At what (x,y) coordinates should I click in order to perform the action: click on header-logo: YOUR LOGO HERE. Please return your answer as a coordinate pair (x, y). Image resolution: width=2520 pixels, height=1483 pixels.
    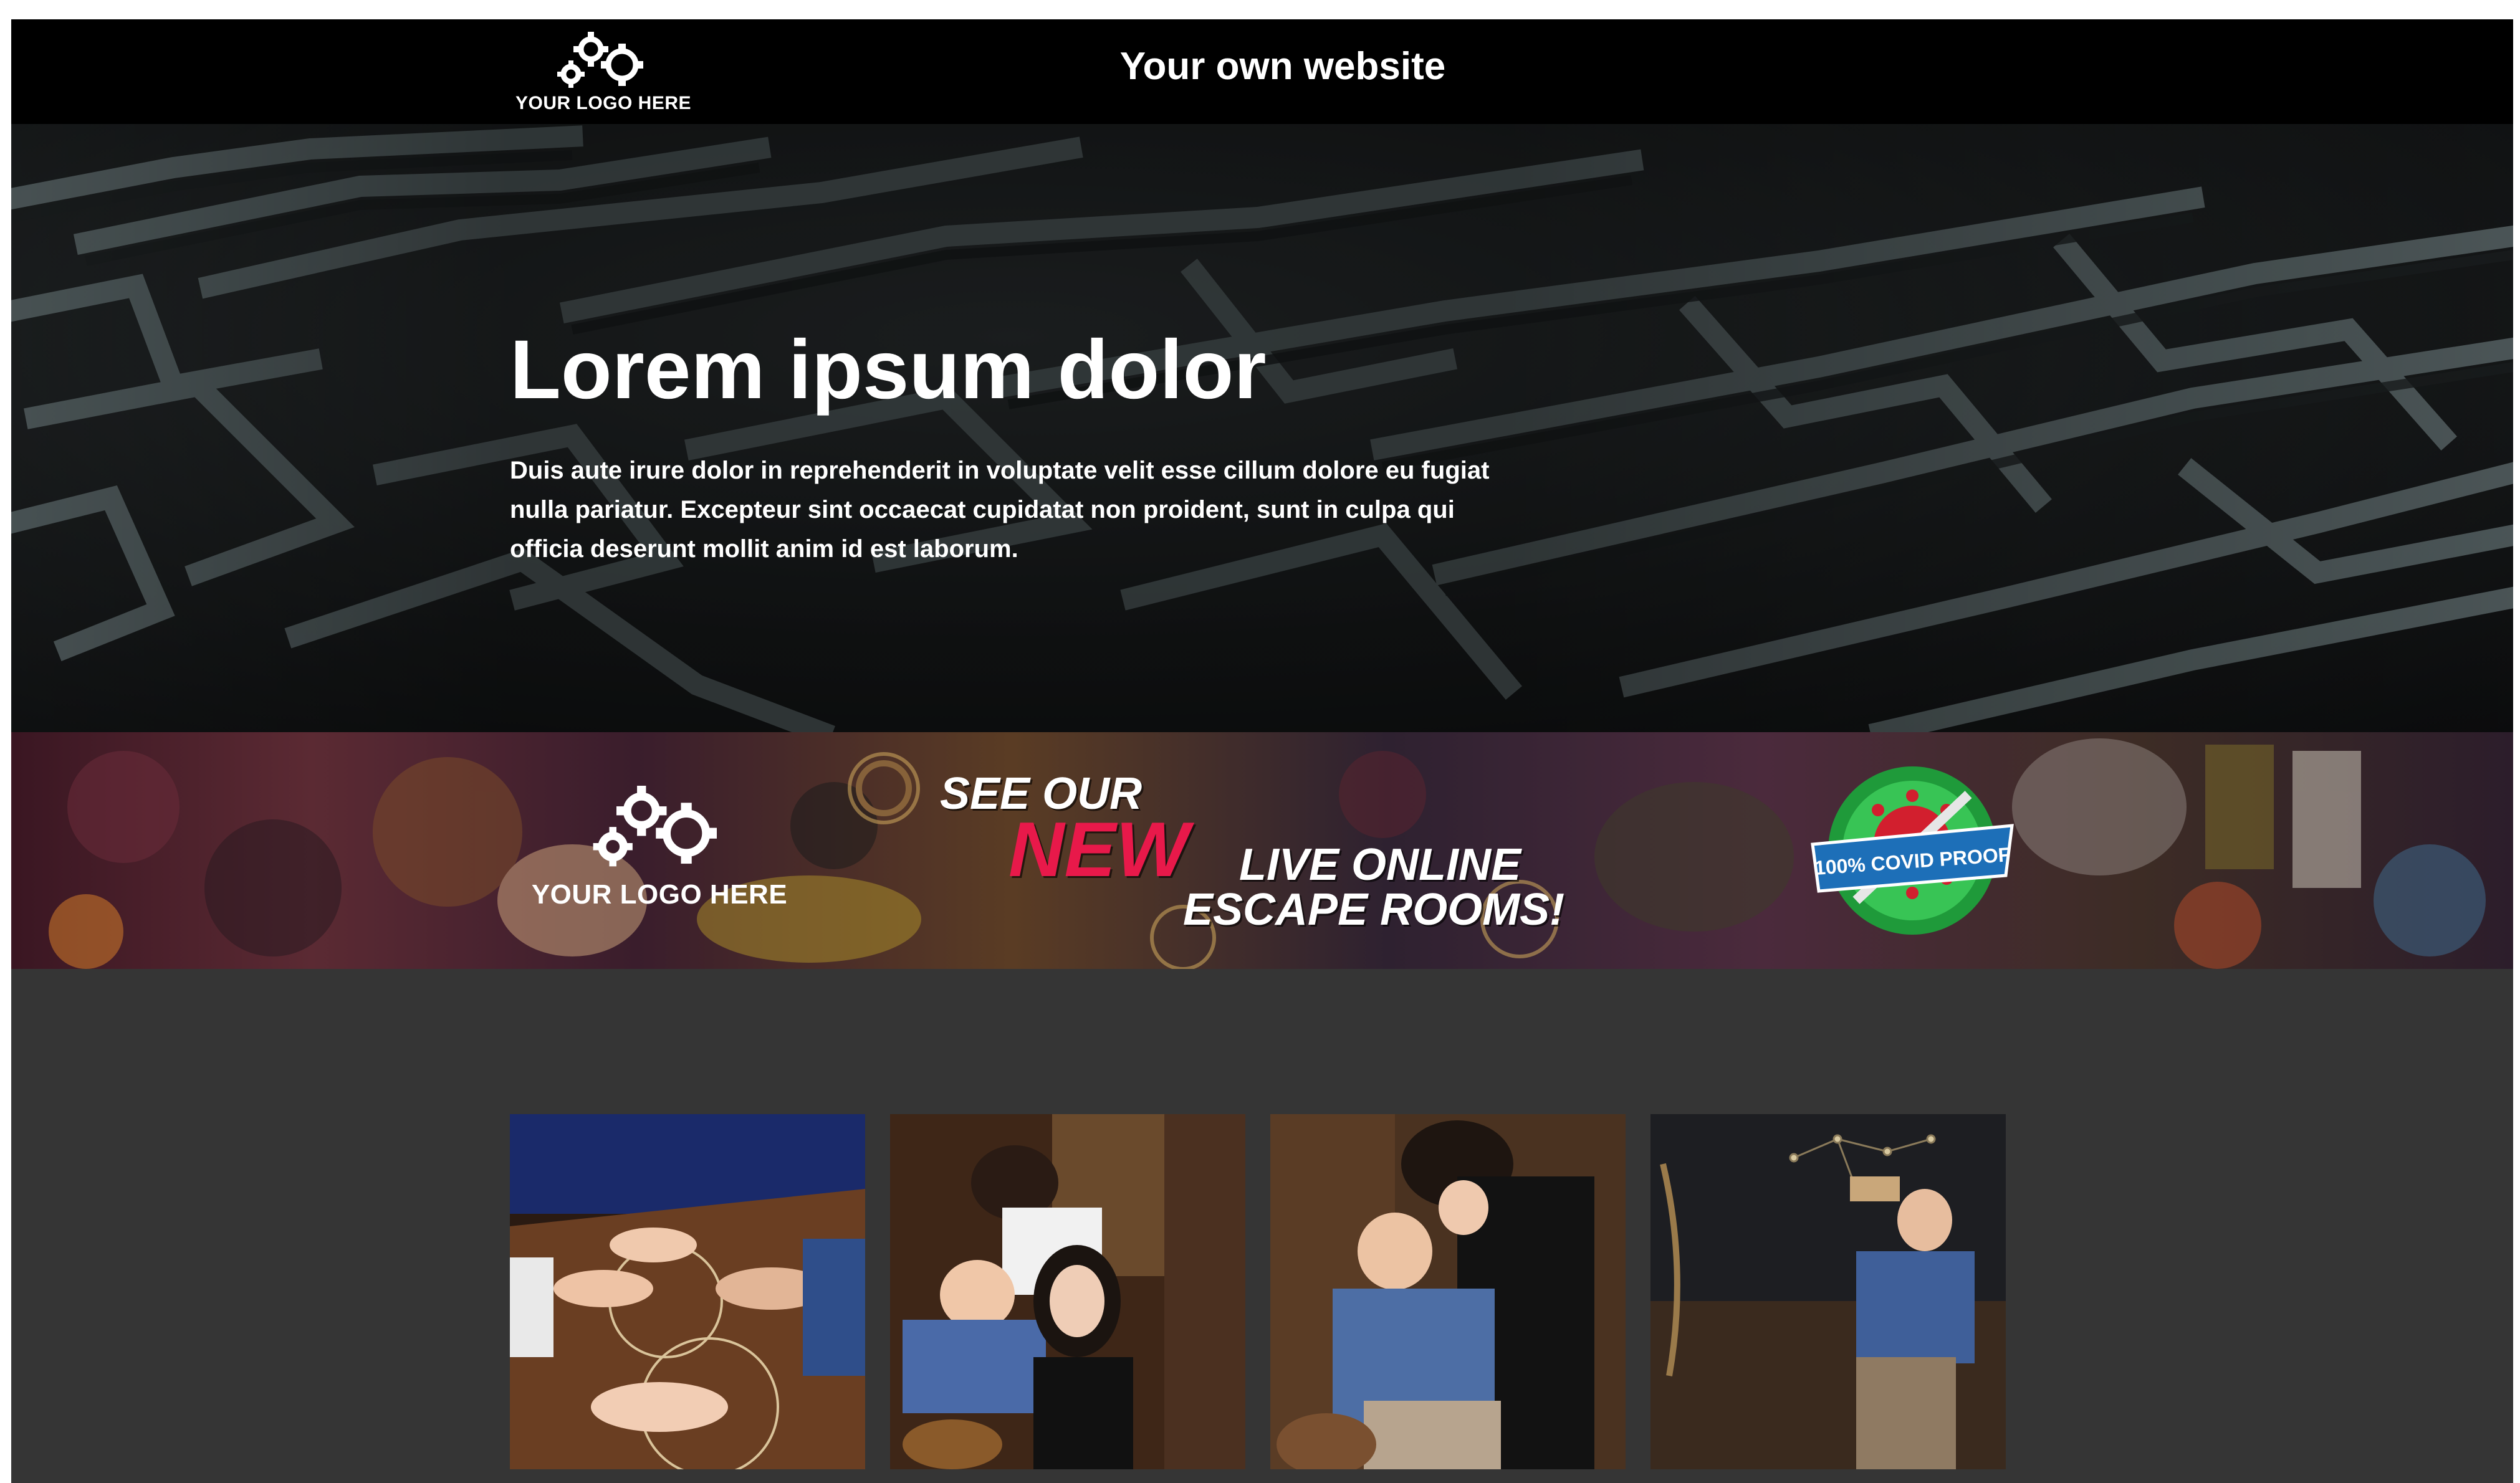
    Looking at the image, I should click on (603, 72).